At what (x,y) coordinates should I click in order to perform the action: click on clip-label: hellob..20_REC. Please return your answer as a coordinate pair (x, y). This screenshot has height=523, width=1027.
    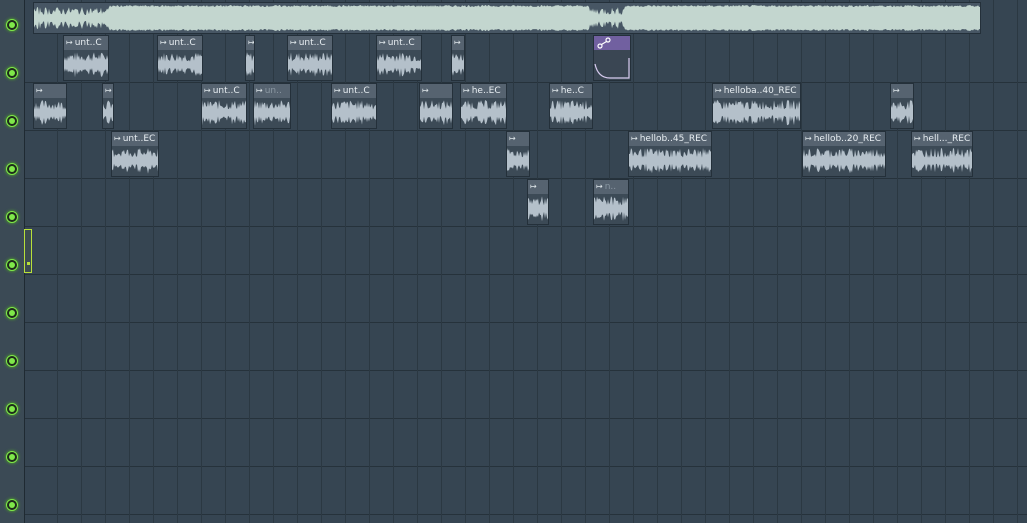
    Looking at the image, I should click on (847, 139).